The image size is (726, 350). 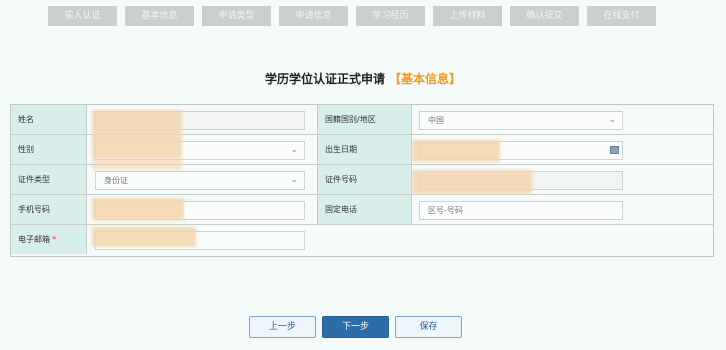 What do you see at coordinates (467, 16) in the screenshot?
I see `step-upload-materials: 上传材料` at bounding box center [467, 16].